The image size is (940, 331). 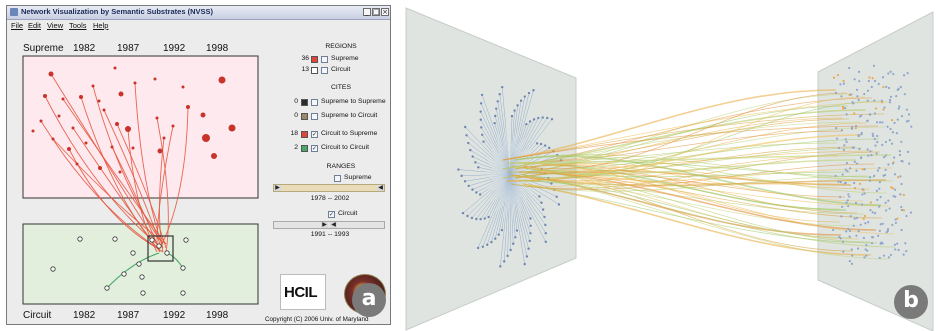 I want to click on regions-supreme-checkbox, so click(x=324, y=59).